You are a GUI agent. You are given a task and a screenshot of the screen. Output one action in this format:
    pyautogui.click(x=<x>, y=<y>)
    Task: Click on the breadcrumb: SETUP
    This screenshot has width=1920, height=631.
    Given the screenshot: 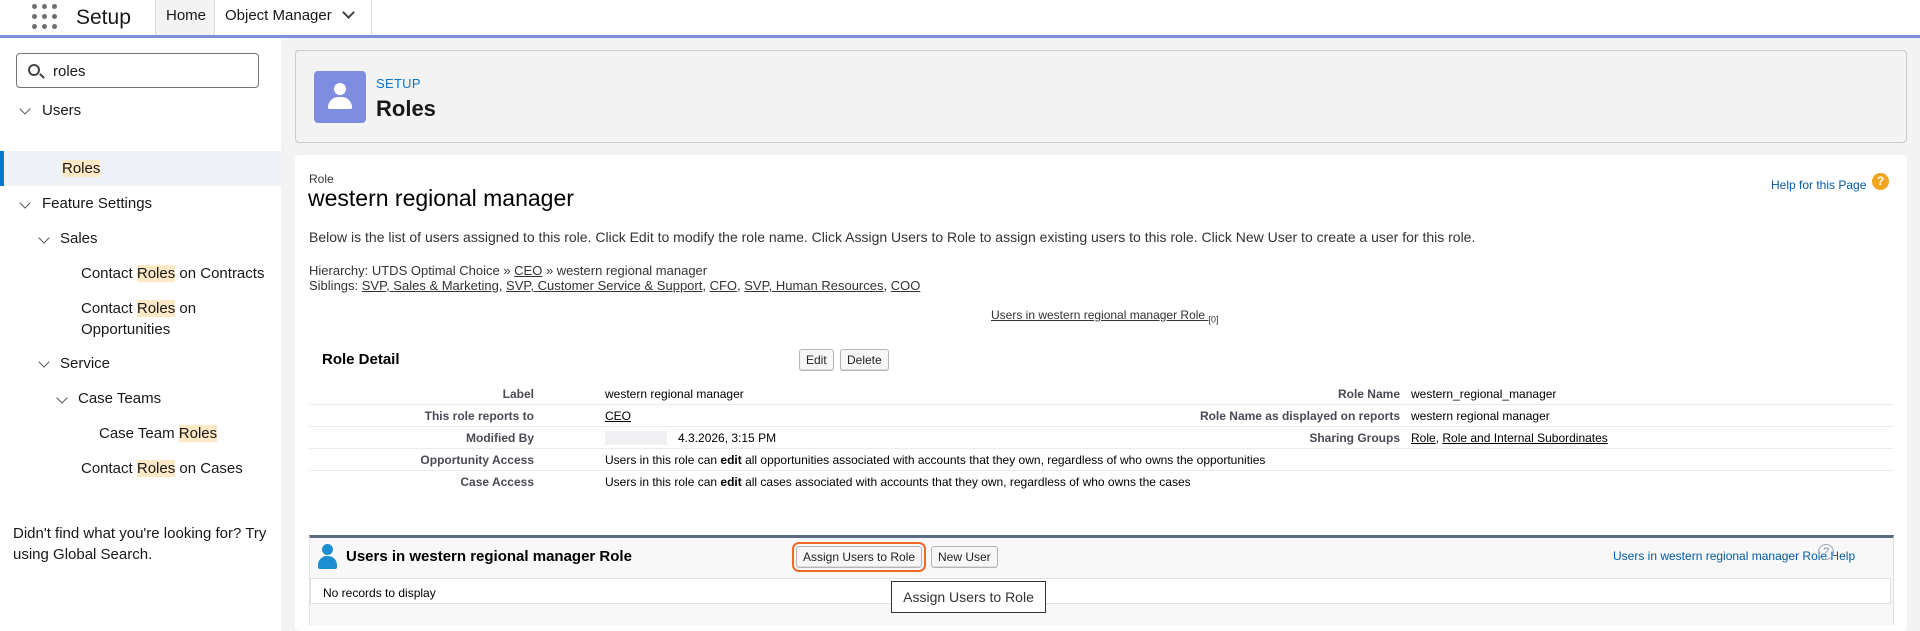 What is the action you would take?
    pyautogui.click(x=398, y=83)
    